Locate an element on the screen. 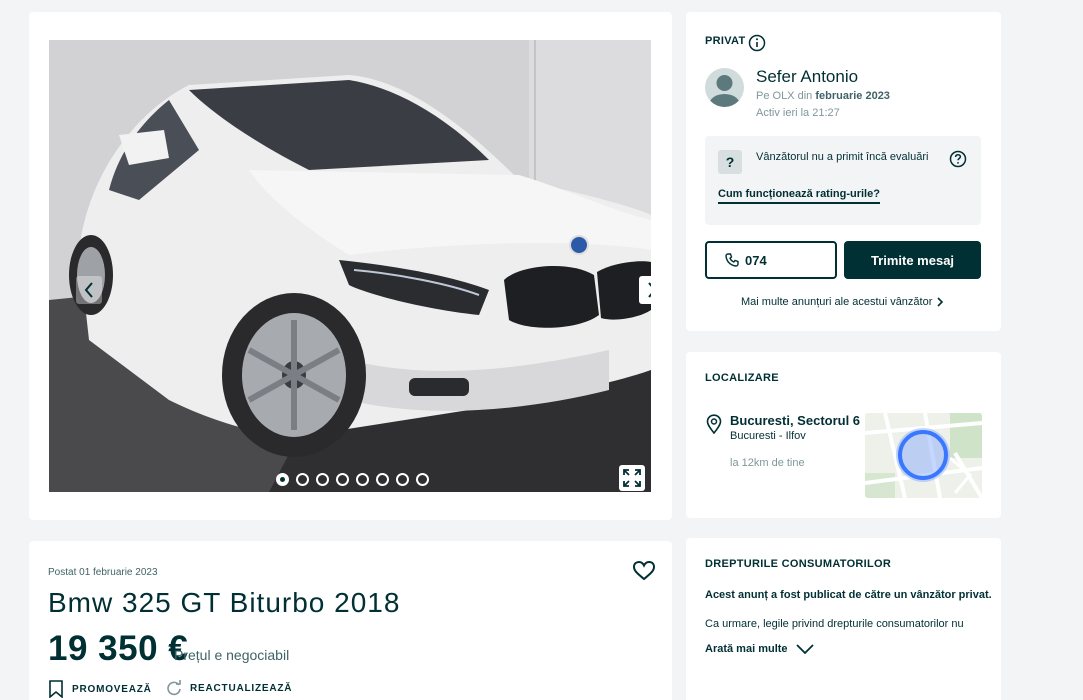  negotiable-label: Prețul e negociabil is located at coordinates (232, 655).